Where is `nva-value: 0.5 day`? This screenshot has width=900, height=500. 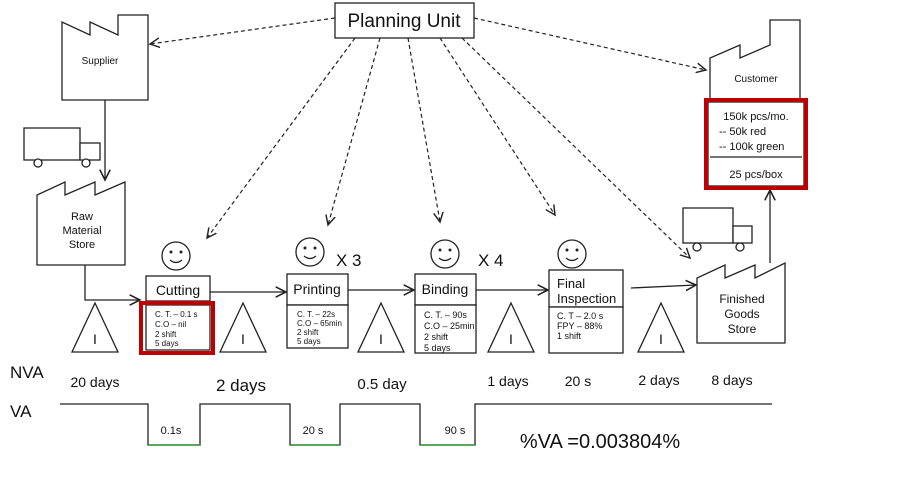 nva-value: 0.5 day is located at coordinates (382, 384).